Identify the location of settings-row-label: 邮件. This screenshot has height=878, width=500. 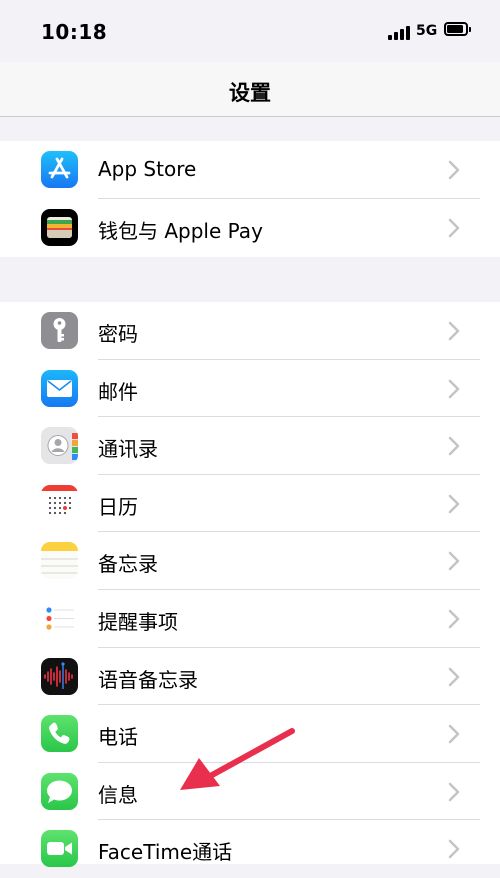
(118, 391).